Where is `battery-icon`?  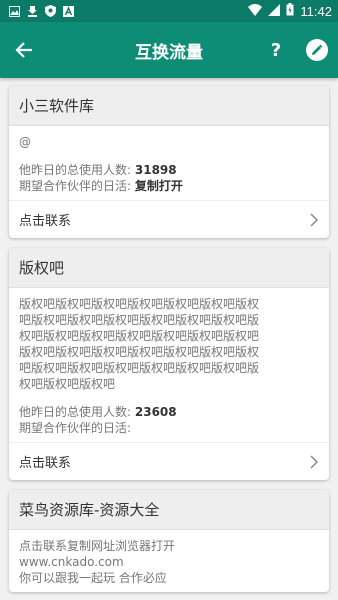 battery-icon is located at coordinates (290, 11).